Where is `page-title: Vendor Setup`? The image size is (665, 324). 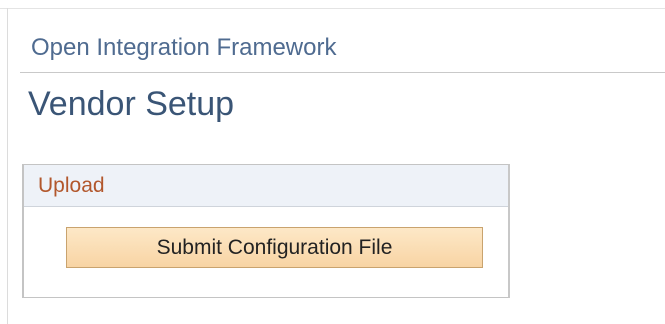
page-title: Vendor Setup is located at coordinates (131, 104).